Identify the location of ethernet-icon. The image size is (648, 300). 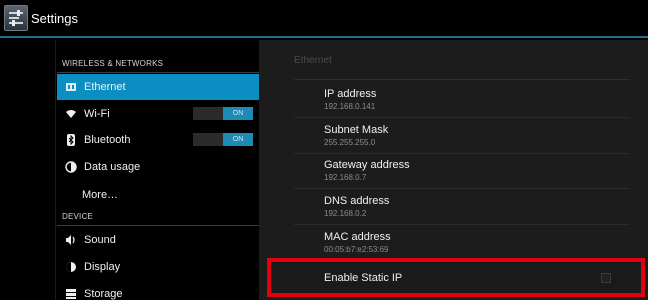
(71, 87).